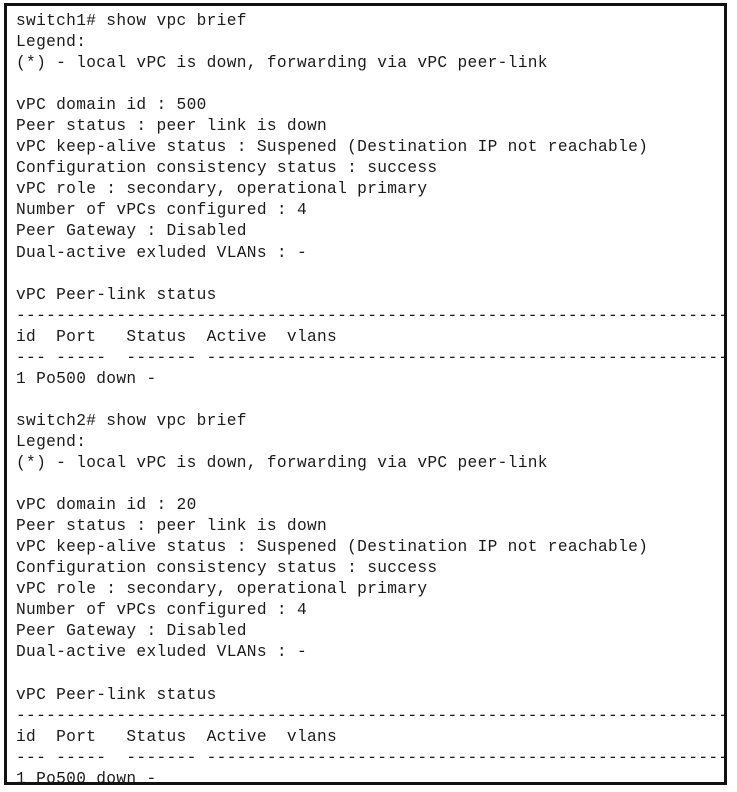 The image size is (737, 792). I want to click on terminal-line: vPC domain id : 500, so click(111, 105).